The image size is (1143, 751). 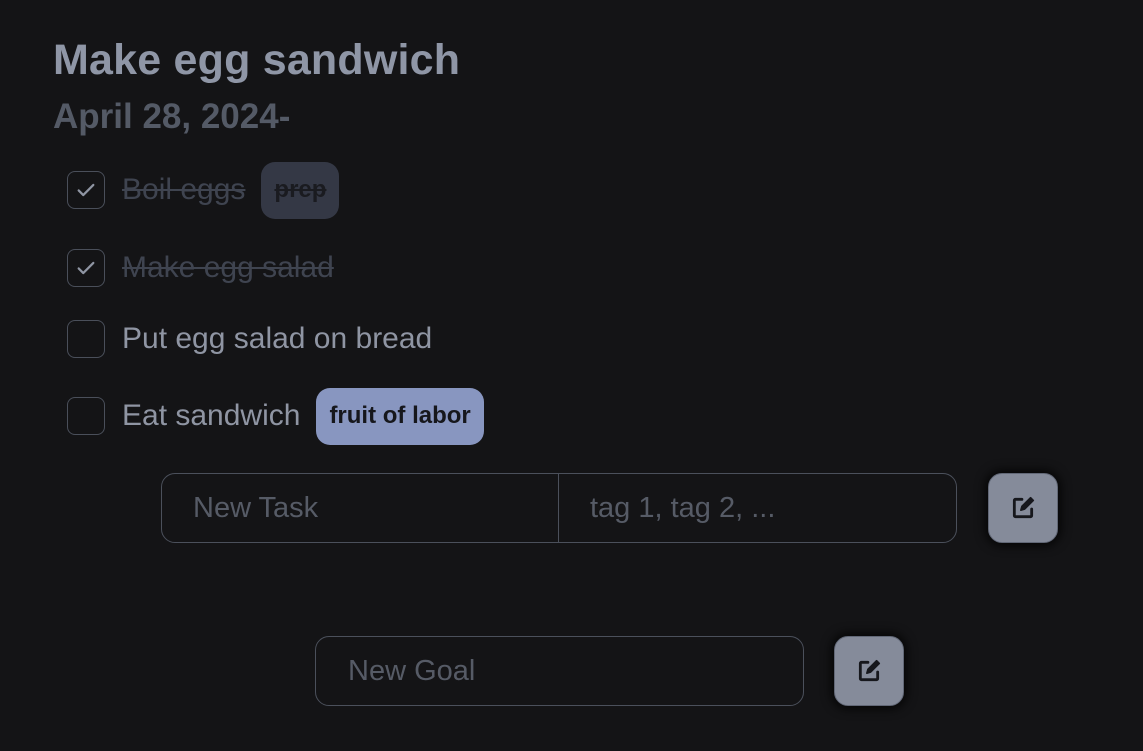 What do you see at coordinates (757, 508) in the screenshot?
I see `new-task-tags-input` at bounding box center [757, 508].